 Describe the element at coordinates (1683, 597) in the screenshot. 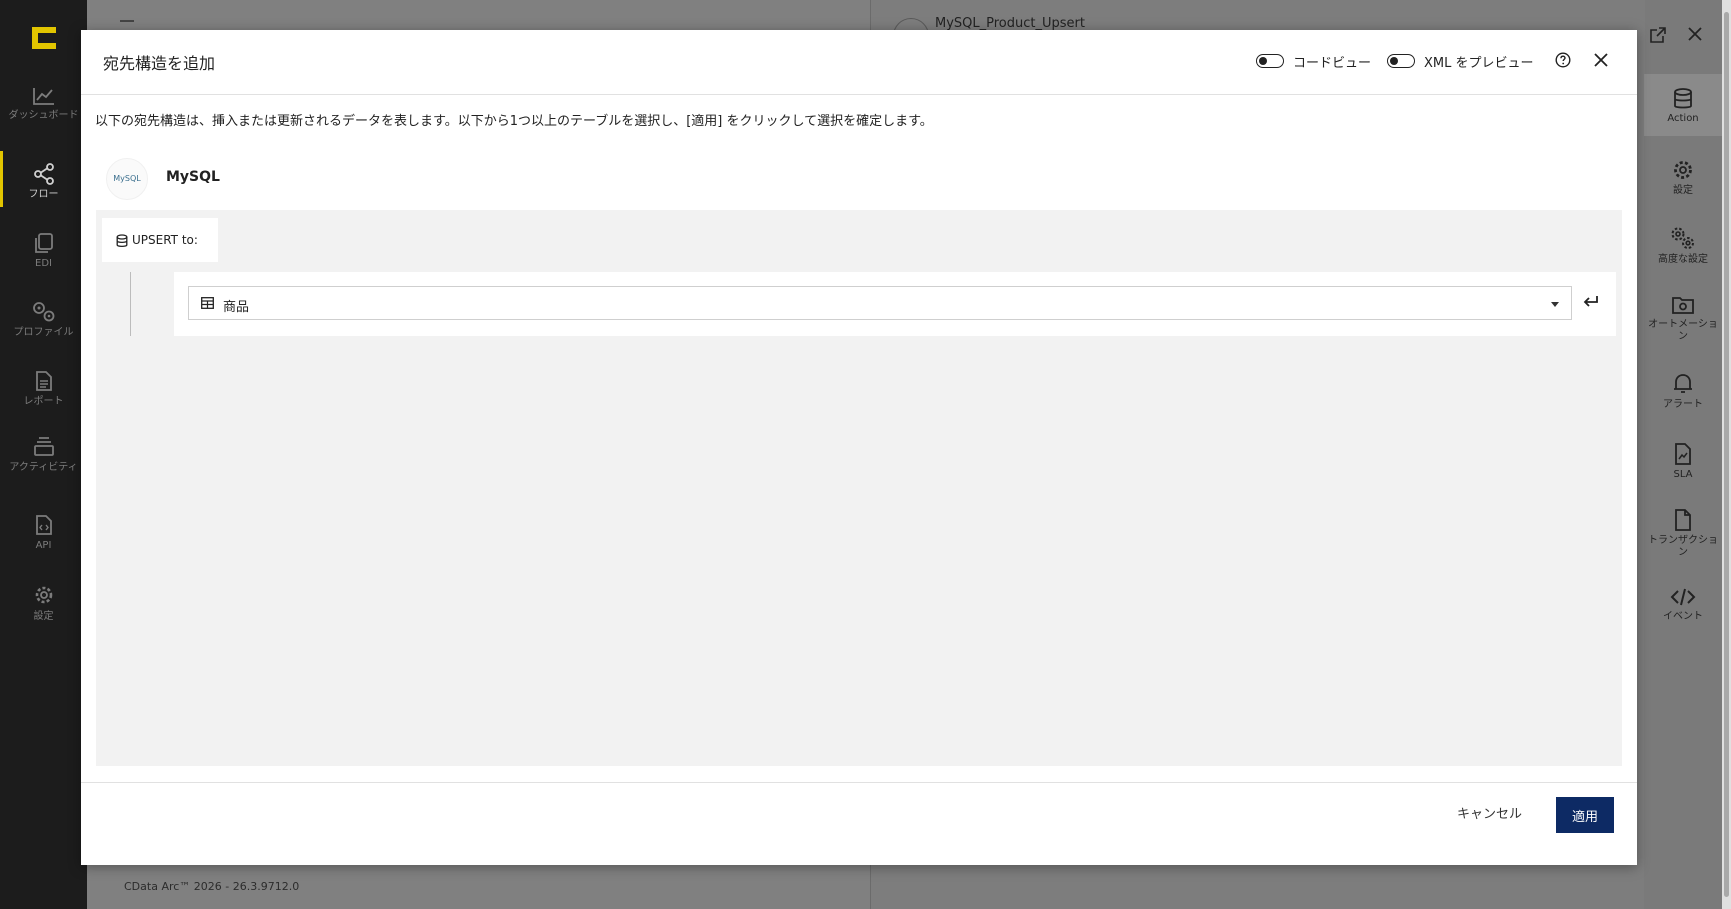

I see `code-icon` at that location.